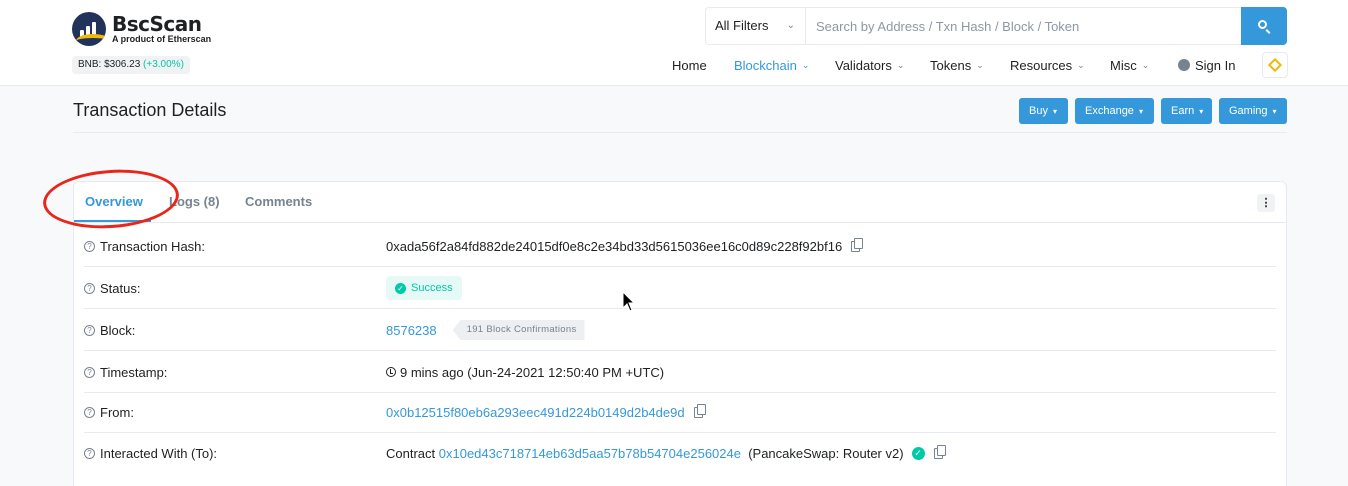  I want to click on row-label: ? Transaction Hash:, so click(144, 246).